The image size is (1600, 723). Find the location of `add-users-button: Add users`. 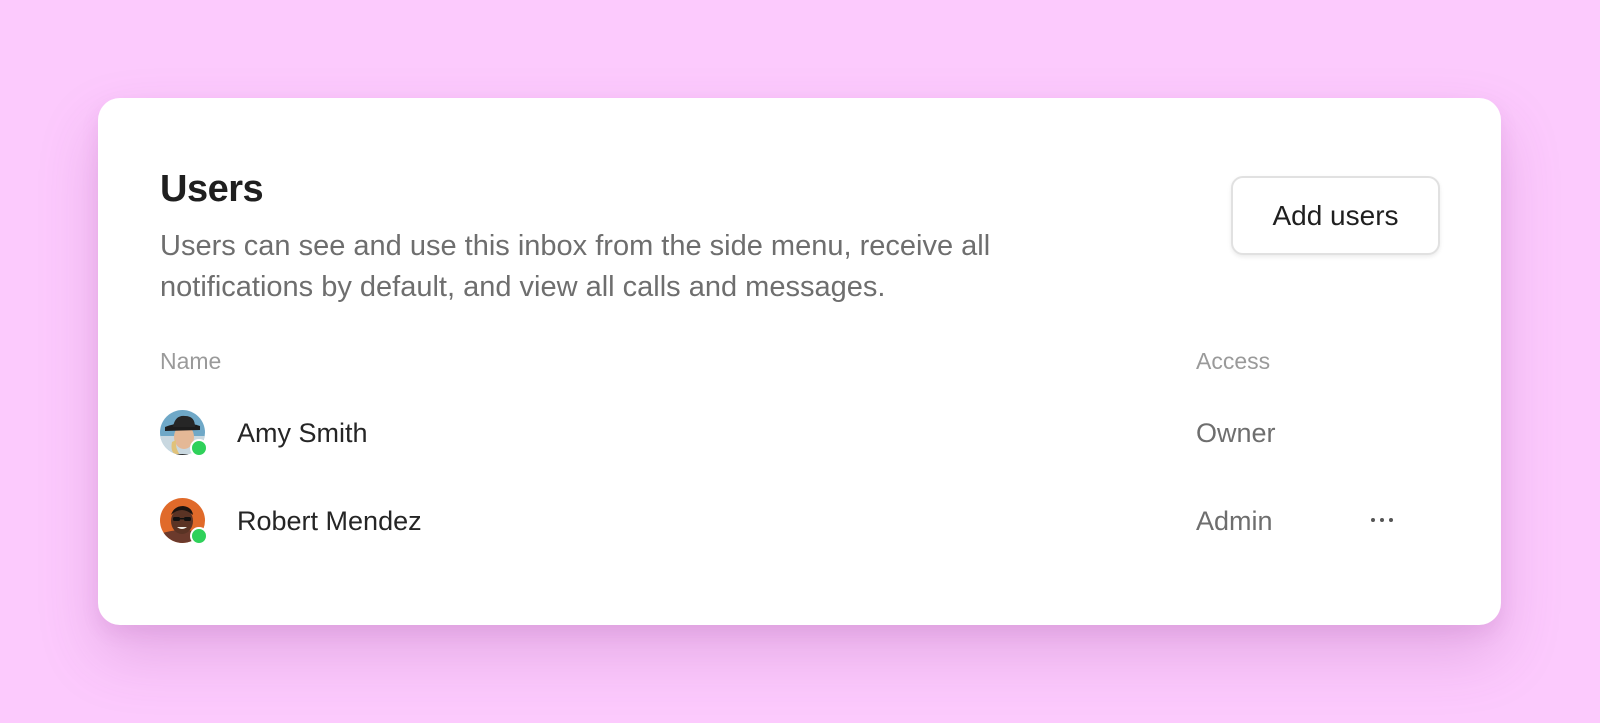

add-users-button: Add users is located at coordinates (1335, 215).